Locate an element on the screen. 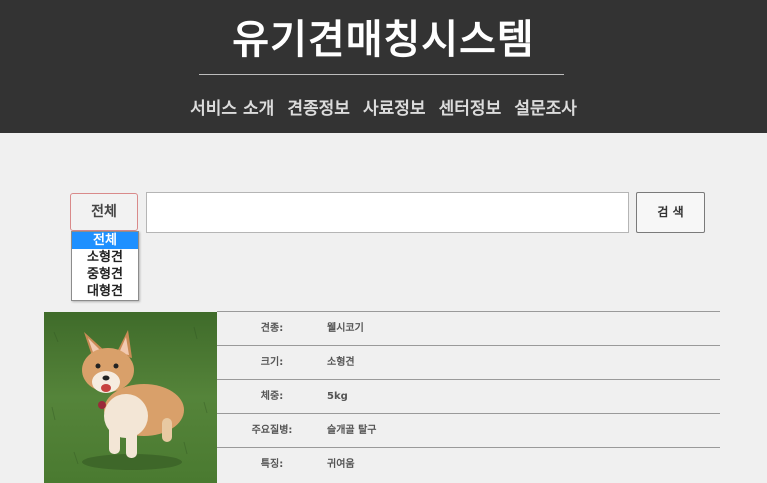 The image size is (767, 483). site-title: 유기견매칭시스템 is located at coordinates (383, 40).